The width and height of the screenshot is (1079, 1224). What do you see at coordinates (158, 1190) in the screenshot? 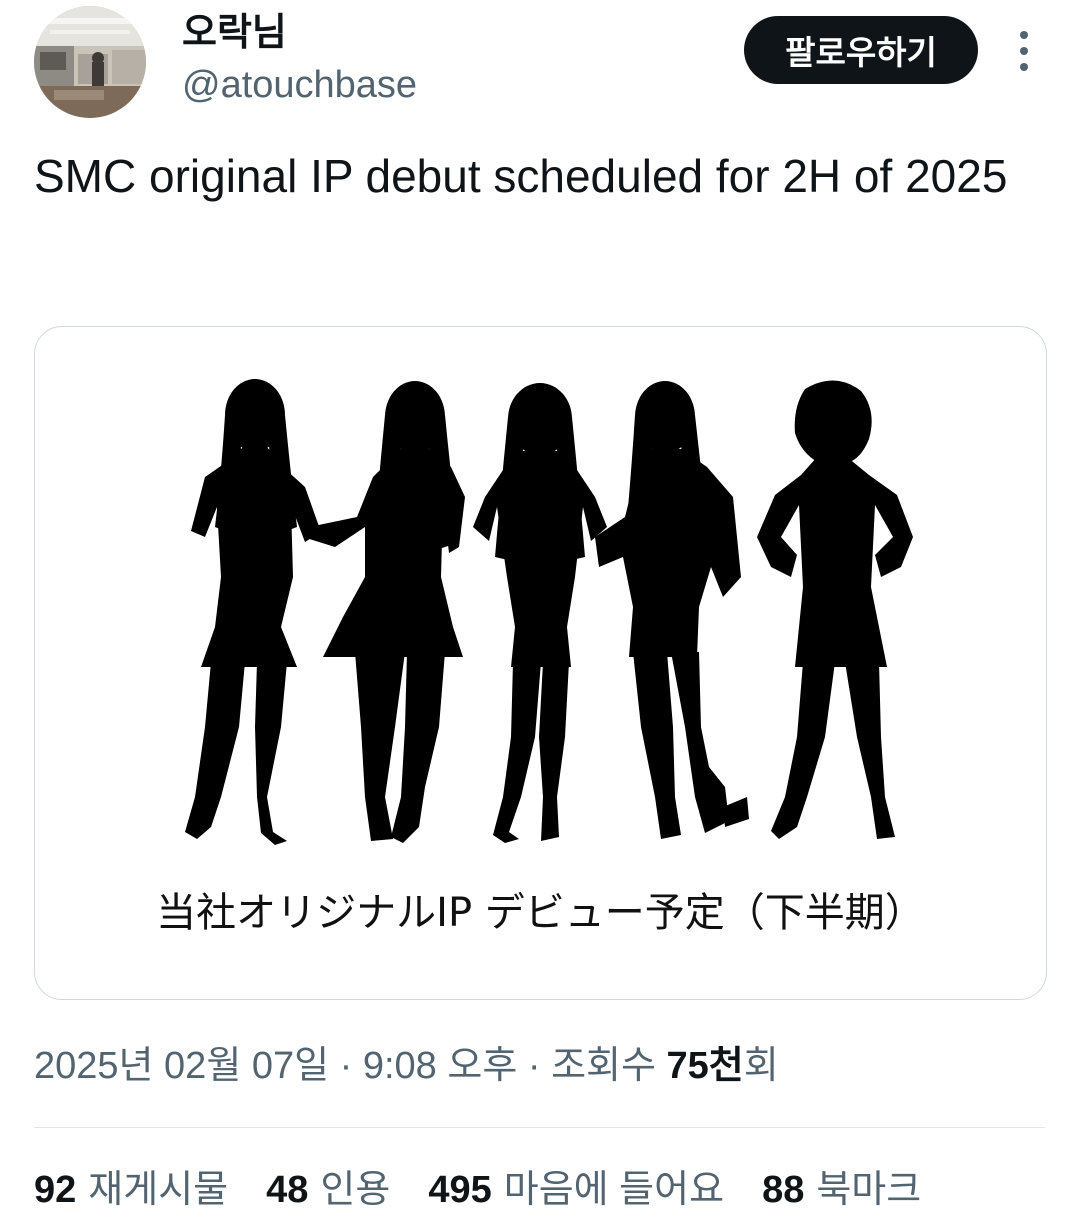
I see `reposts-label: 재게시물` at bounding box center [158, 1190].